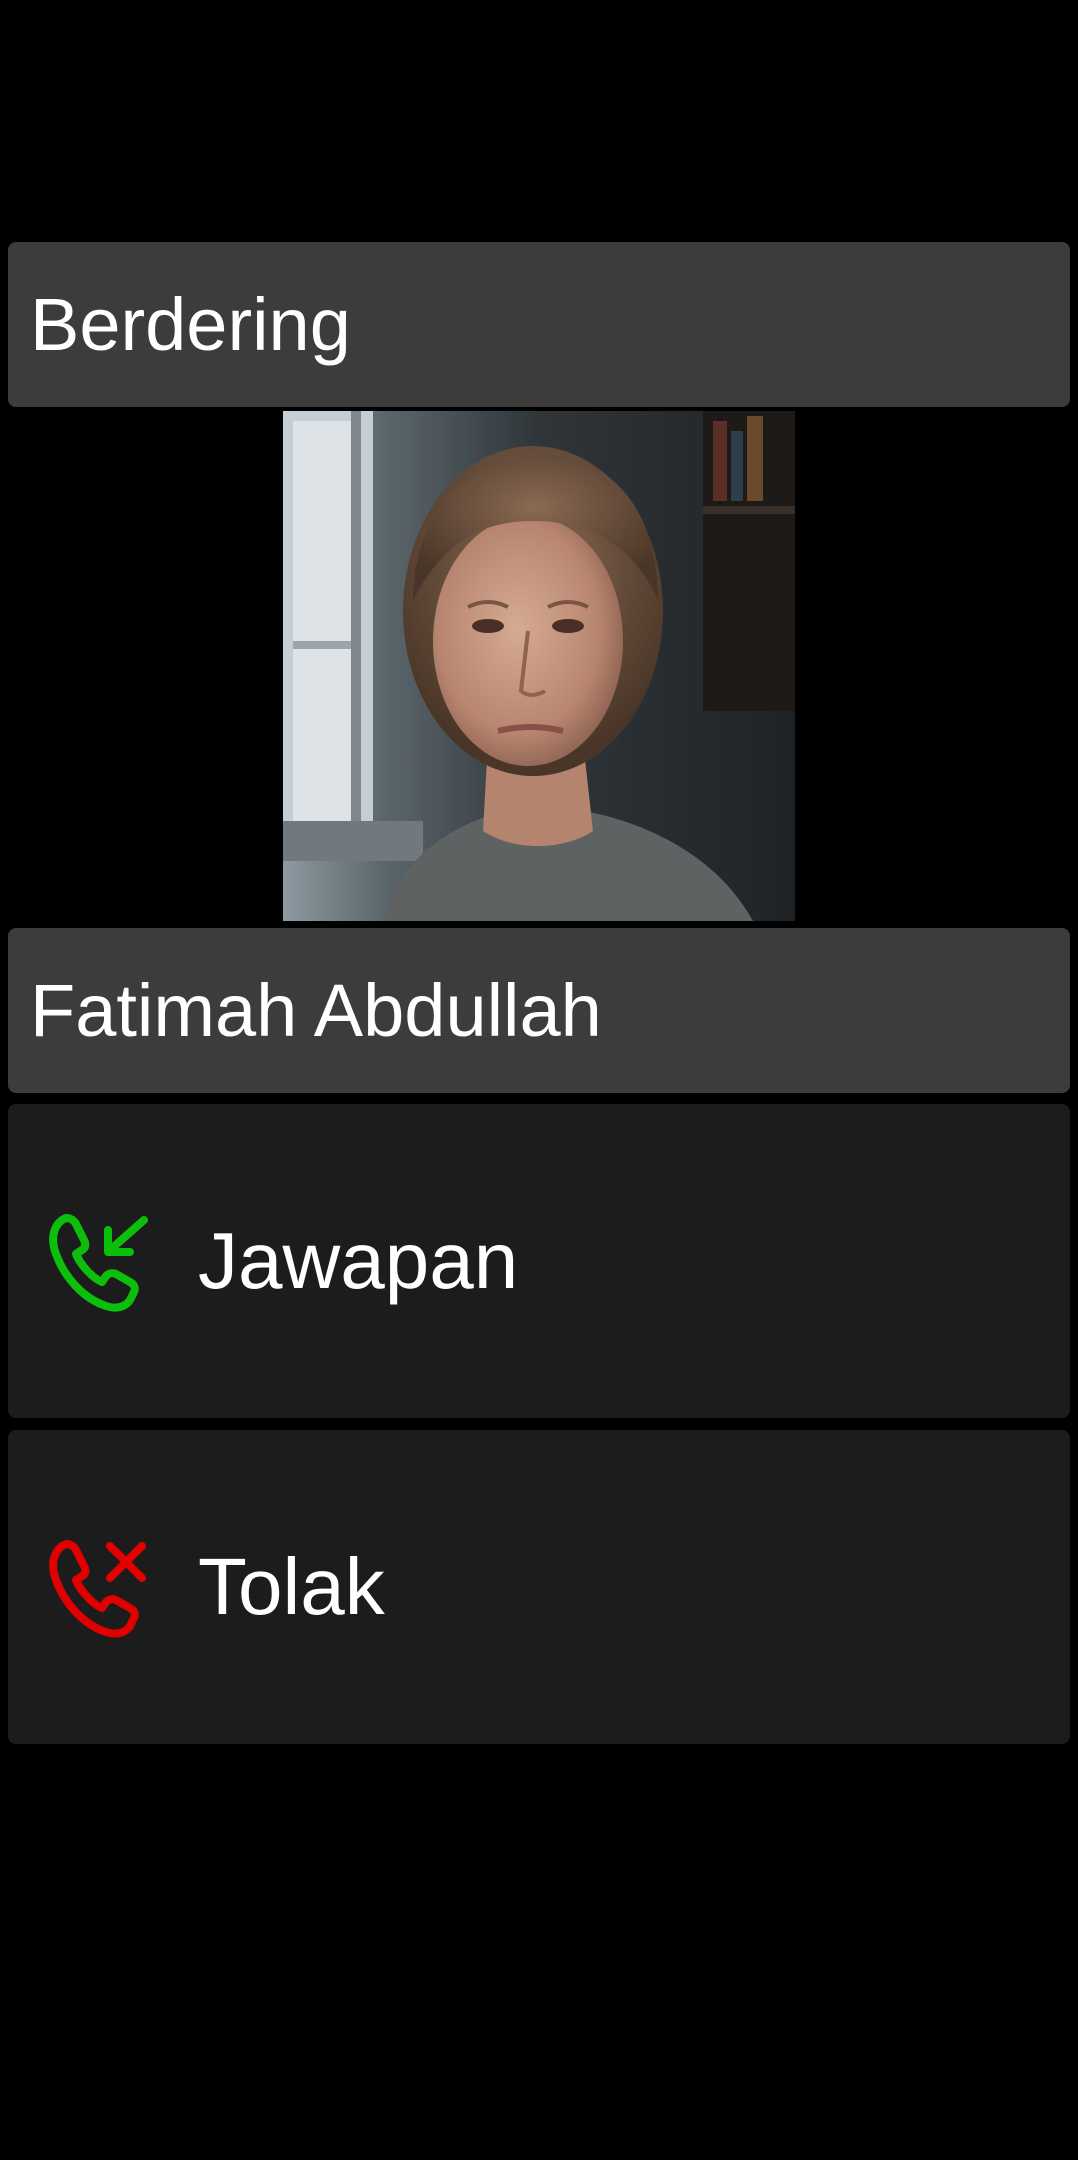  I want to click on phone-incoming-icon, so click(99, 1261).